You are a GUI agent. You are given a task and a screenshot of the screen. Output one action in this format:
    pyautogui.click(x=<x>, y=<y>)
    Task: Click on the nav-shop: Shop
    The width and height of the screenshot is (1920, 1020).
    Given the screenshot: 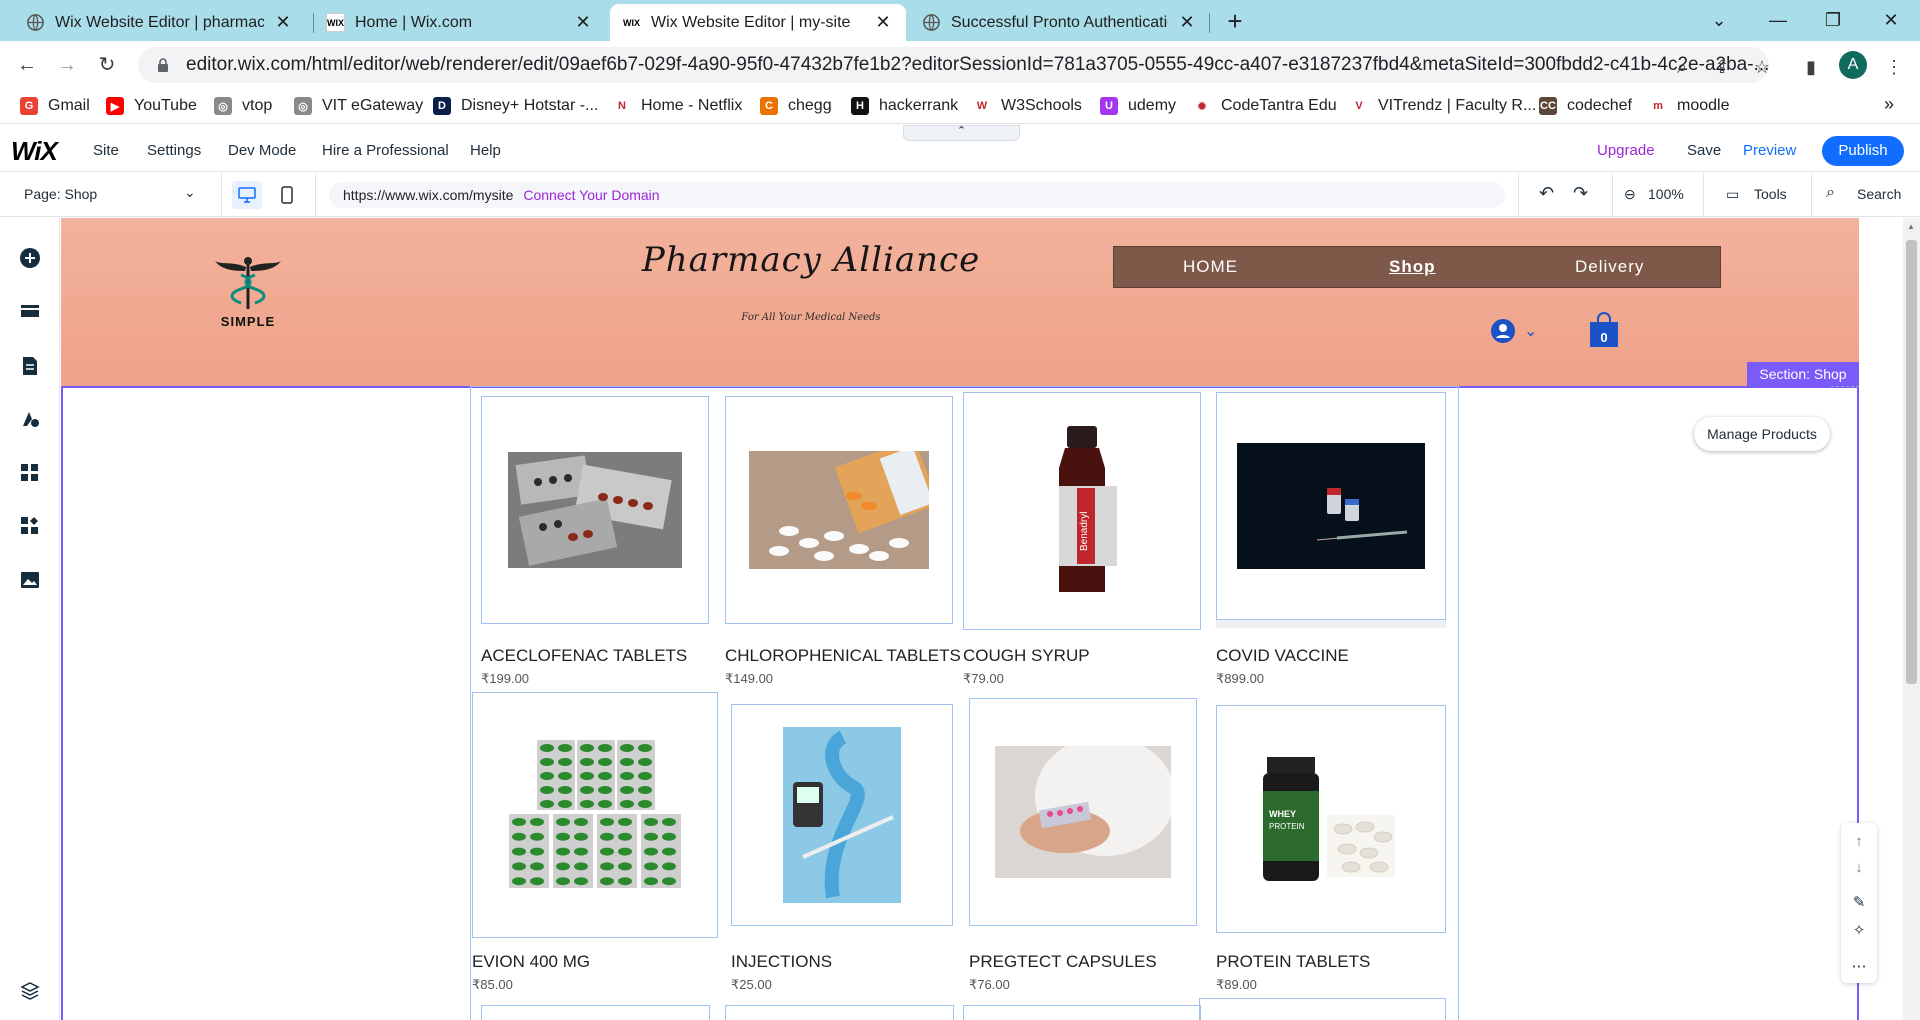 What is the action you would take?
    pyautogui.click(x=1412, y=267)
    